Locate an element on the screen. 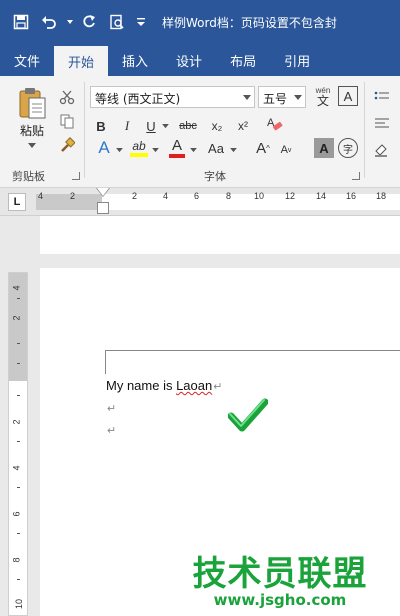 The width and height of the screenshot is (400, 616). checkmark-icon is located at coordinates (248, 415).